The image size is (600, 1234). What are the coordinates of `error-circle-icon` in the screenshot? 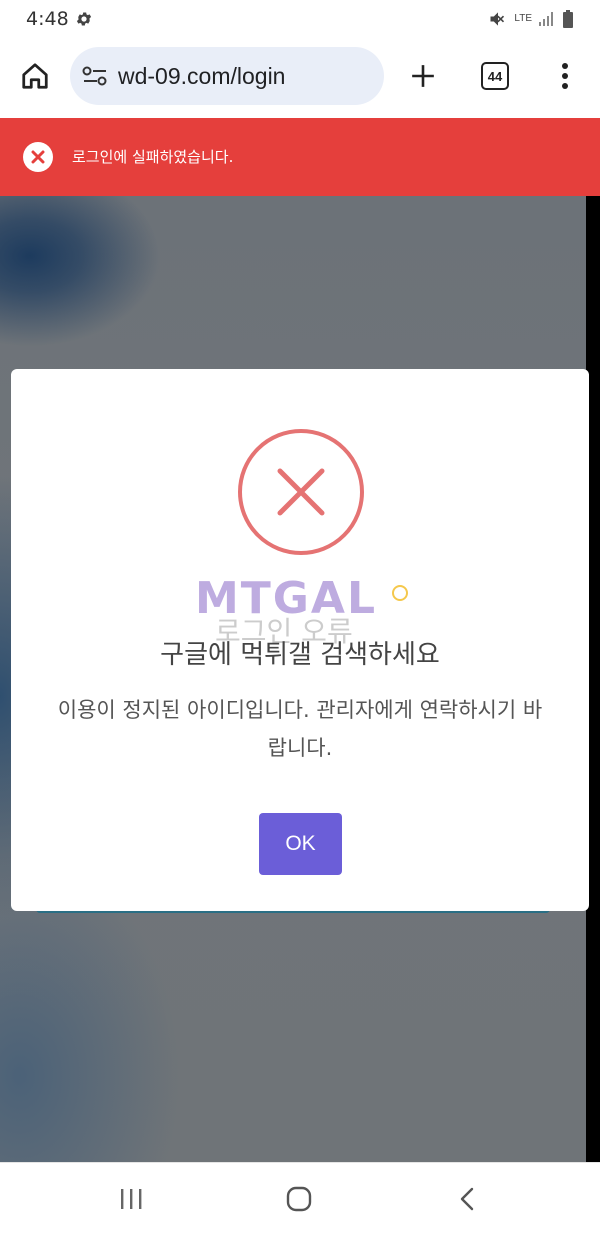 It's located at (301, 492).